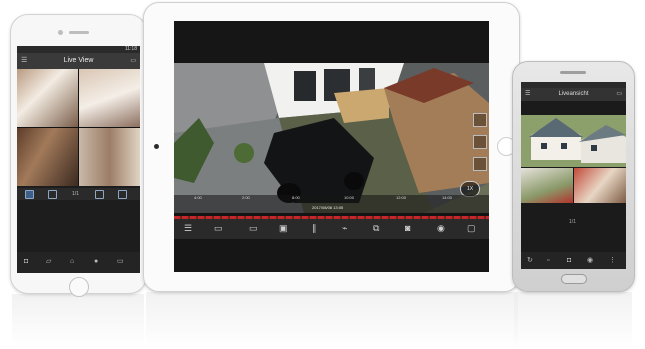 This screenshot has width=645, height=349. What do you see at coordinates (29, 194) in the screenshot?
I see `single-layout-icon` at bounding box center [29, 194].